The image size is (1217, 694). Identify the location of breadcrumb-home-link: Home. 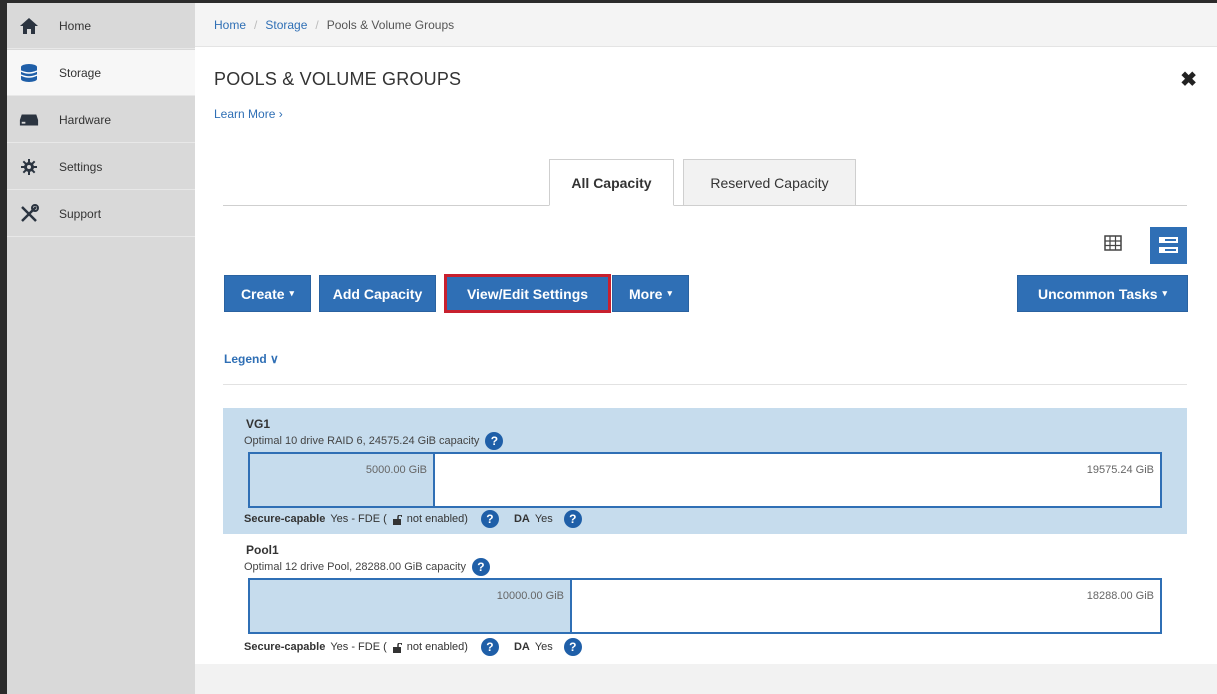
(230, 25).